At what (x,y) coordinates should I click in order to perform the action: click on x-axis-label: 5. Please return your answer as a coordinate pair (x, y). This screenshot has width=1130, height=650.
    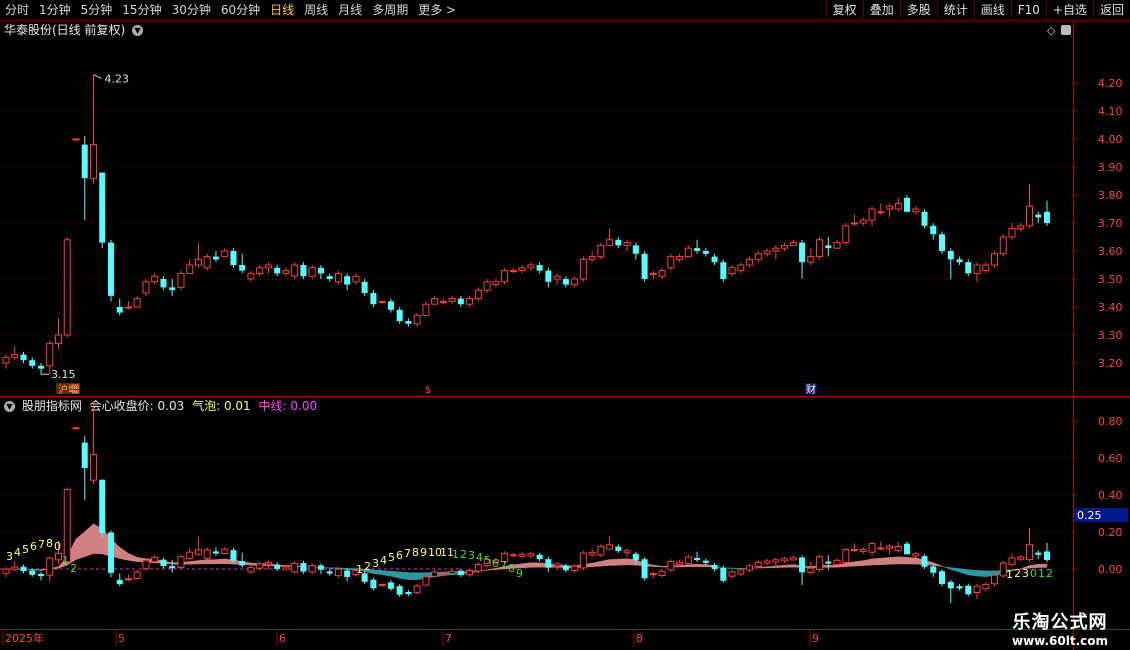
    Looking at the image, I should click on (121, 638).